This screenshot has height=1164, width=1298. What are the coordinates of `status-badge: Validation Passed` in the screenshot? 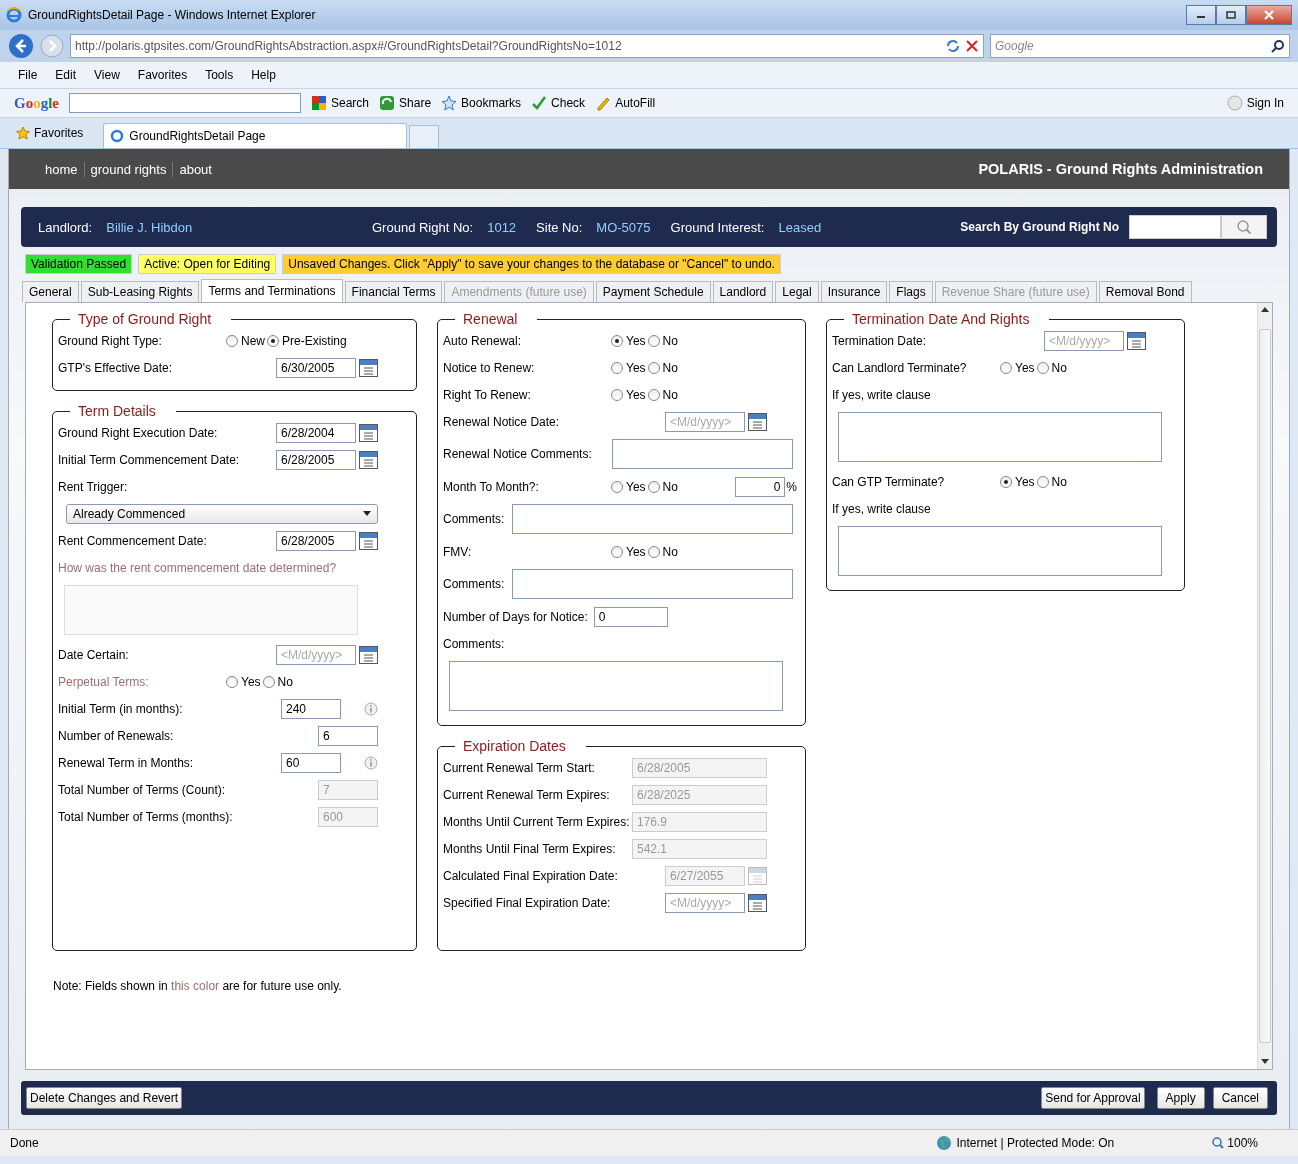 It's located at (79, 264).